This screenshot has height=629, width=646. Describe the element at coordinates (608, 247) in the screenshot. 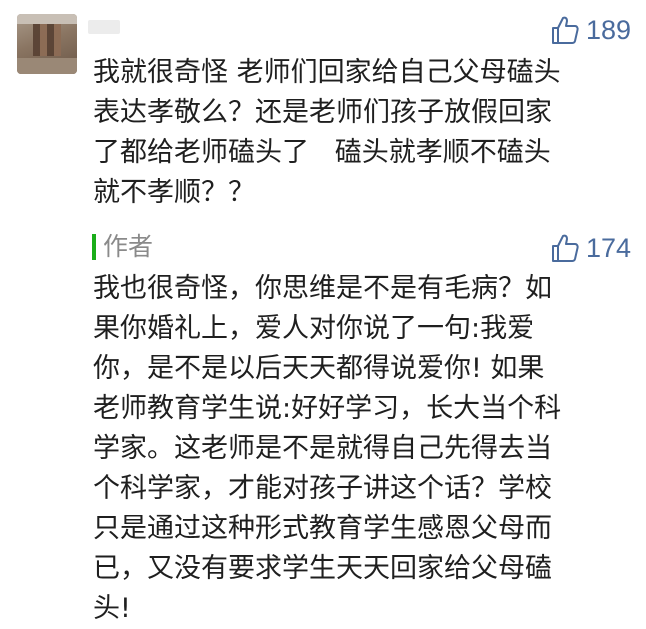

I see `reply-like-count: 174` at that location.